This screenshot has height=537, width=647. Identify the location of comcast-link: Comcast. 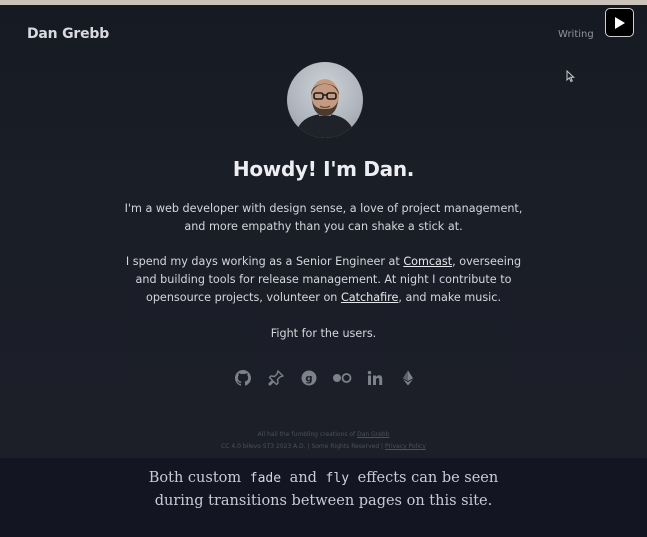
(427, 261).